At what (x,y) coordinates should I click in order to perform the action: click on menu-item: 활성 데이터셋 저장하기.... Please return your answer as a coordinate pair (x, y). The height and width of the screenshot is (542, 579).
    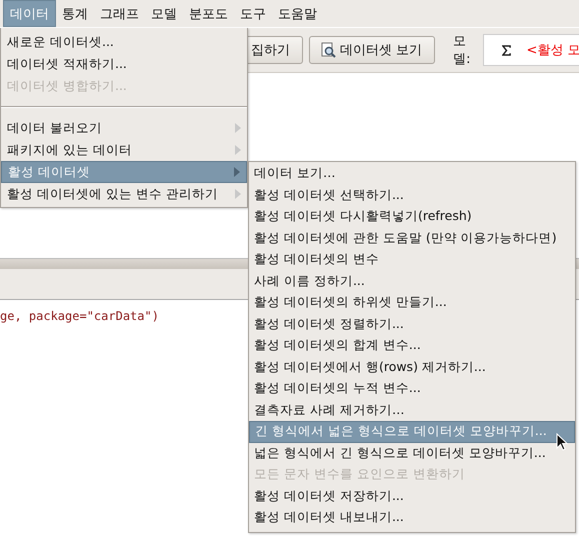
    Looking at the image, I should click on (412, 496).